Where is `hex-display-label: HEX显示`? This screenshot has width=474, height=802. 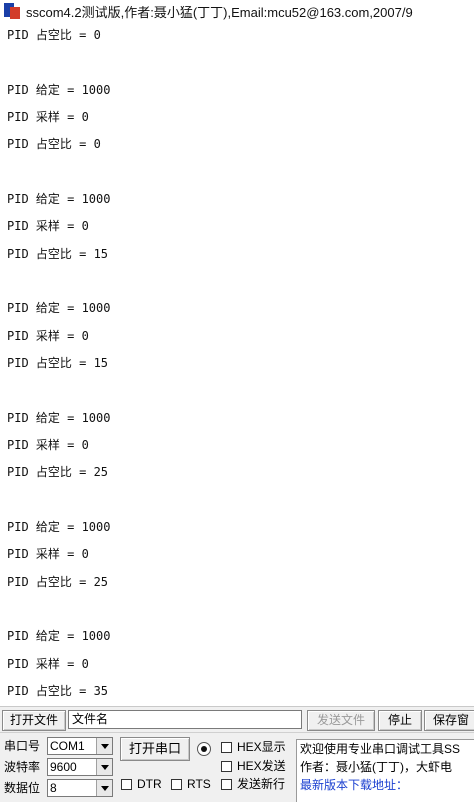
hex-display-label: HEX显示 is located at coordinates (261, 747).